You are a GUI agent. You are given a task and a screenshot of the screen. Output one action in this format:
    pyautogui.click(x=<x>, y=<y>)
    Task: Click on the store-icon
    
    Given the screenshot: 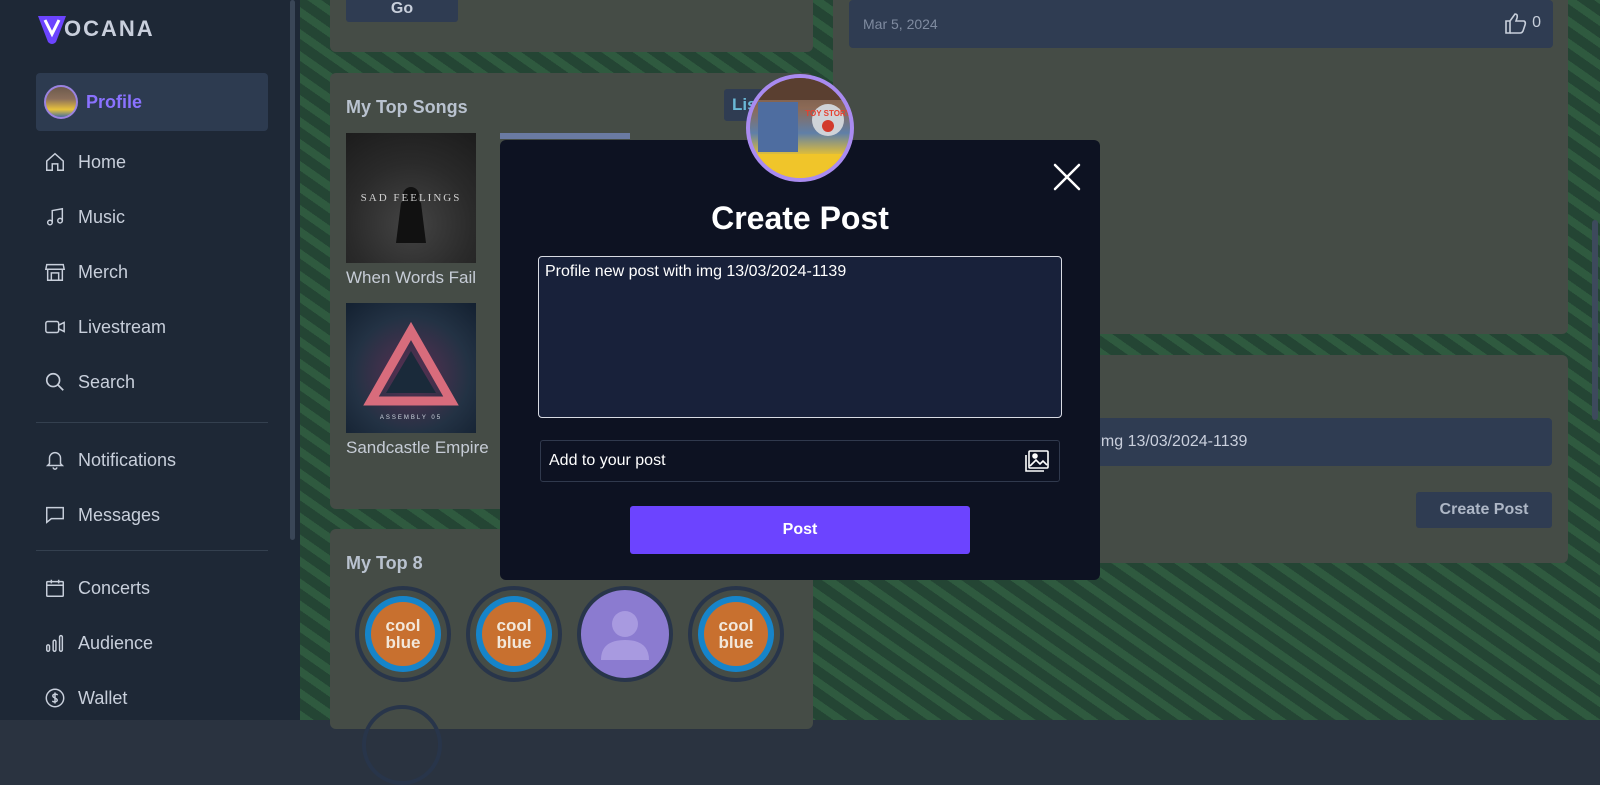 What is the action you would take?
    pyautogui.click(x=55, y=272)
    